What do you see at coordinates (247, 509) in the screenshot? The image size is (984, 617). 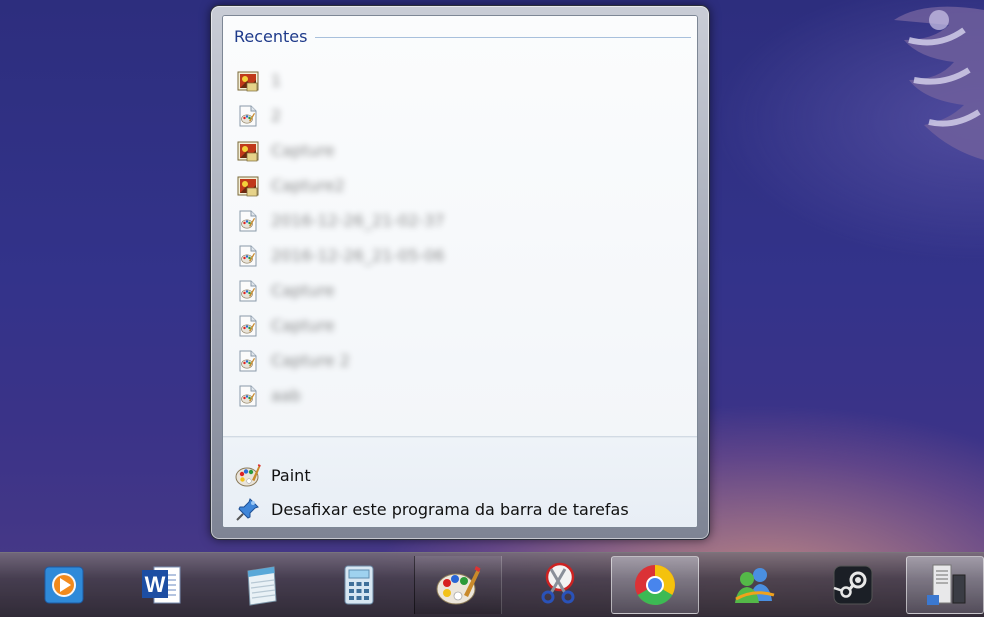 I see `pushpin-icon` at bounding box center [247, 509].